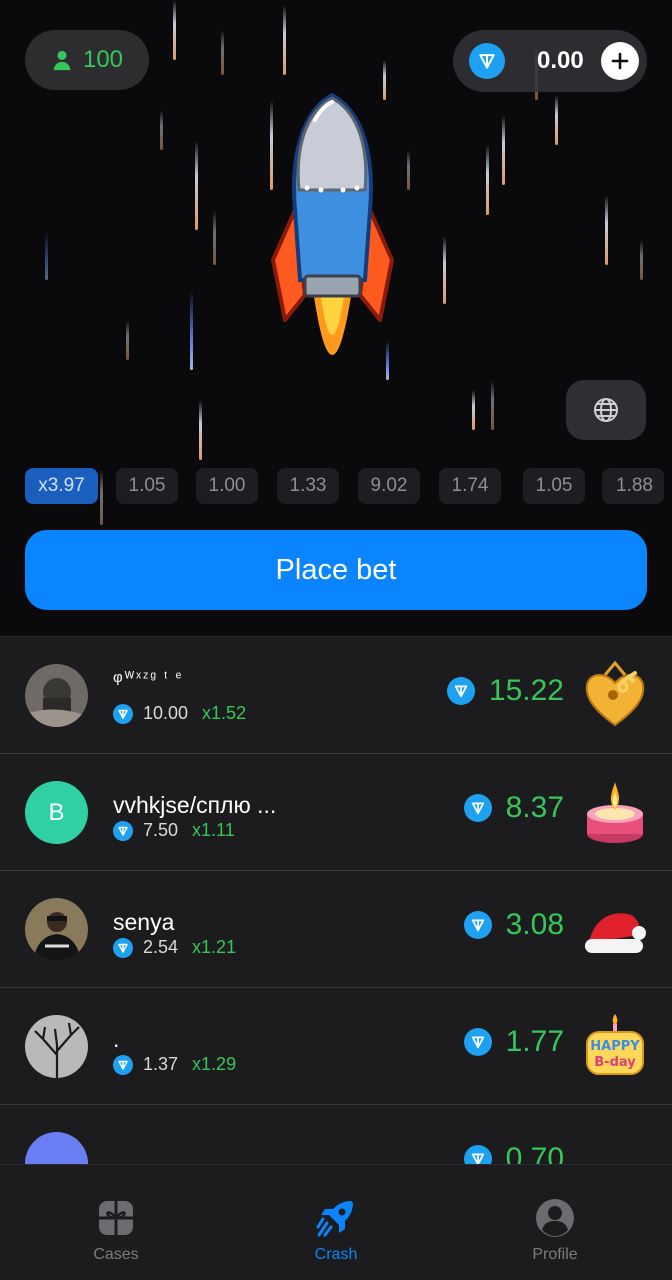  Describe the element at coordinates (103, 59) in the screenshot. I see `online-count: 100` at that location.